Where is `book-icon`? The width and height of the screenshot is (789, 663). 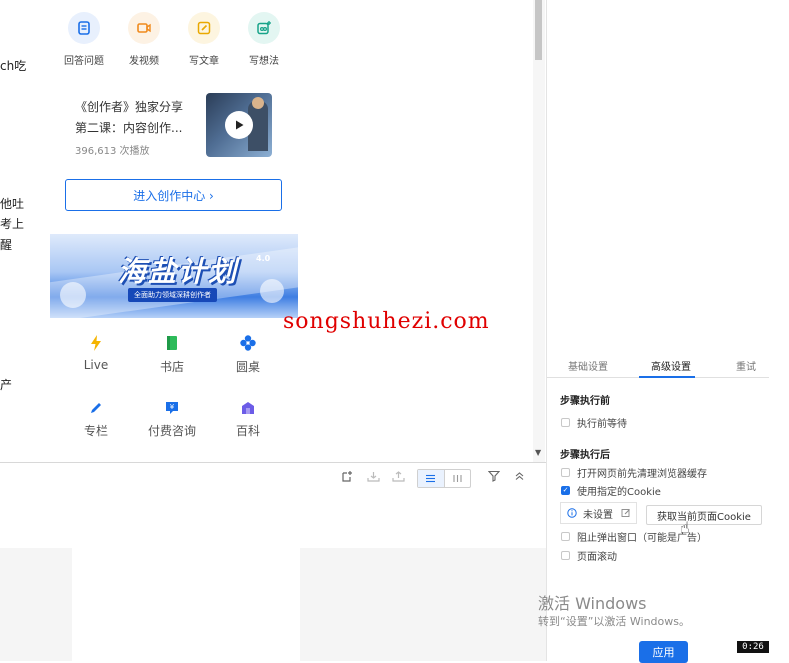 book-icon is located at coordinates (172, 343).